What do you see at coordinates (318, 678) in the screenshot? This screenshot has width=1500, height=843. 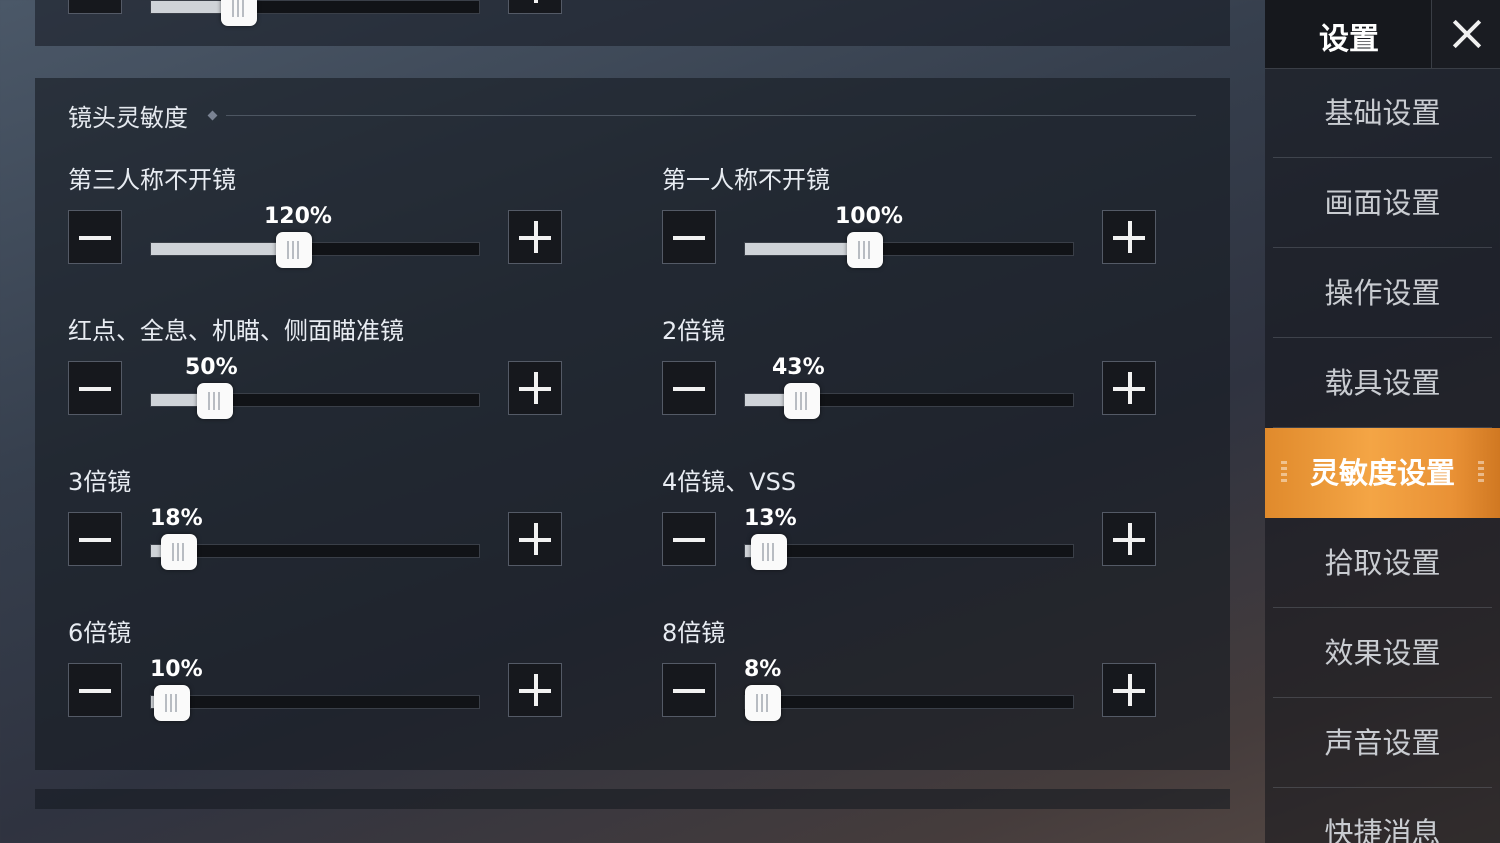 I see `sensitivity-control: 6倍镜 10%` at bounding box center [318, 678].